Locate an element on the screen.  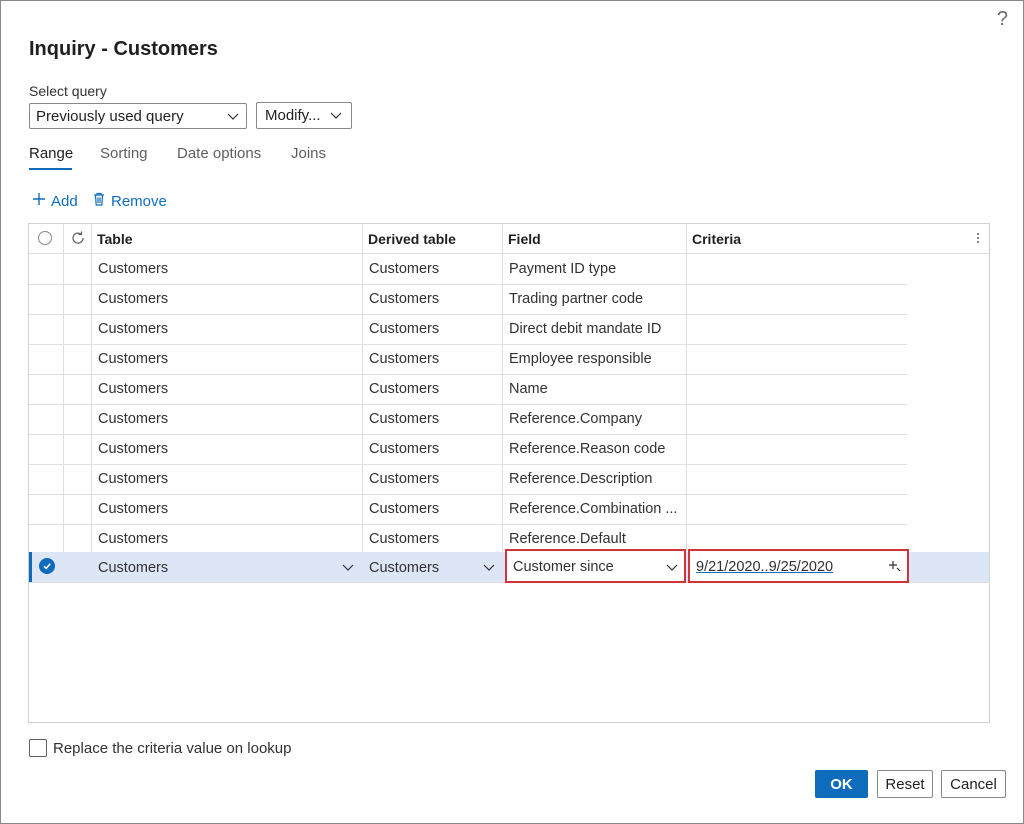
table-row: Customers Customers Payment ID type is located at coordinates (468, 269).